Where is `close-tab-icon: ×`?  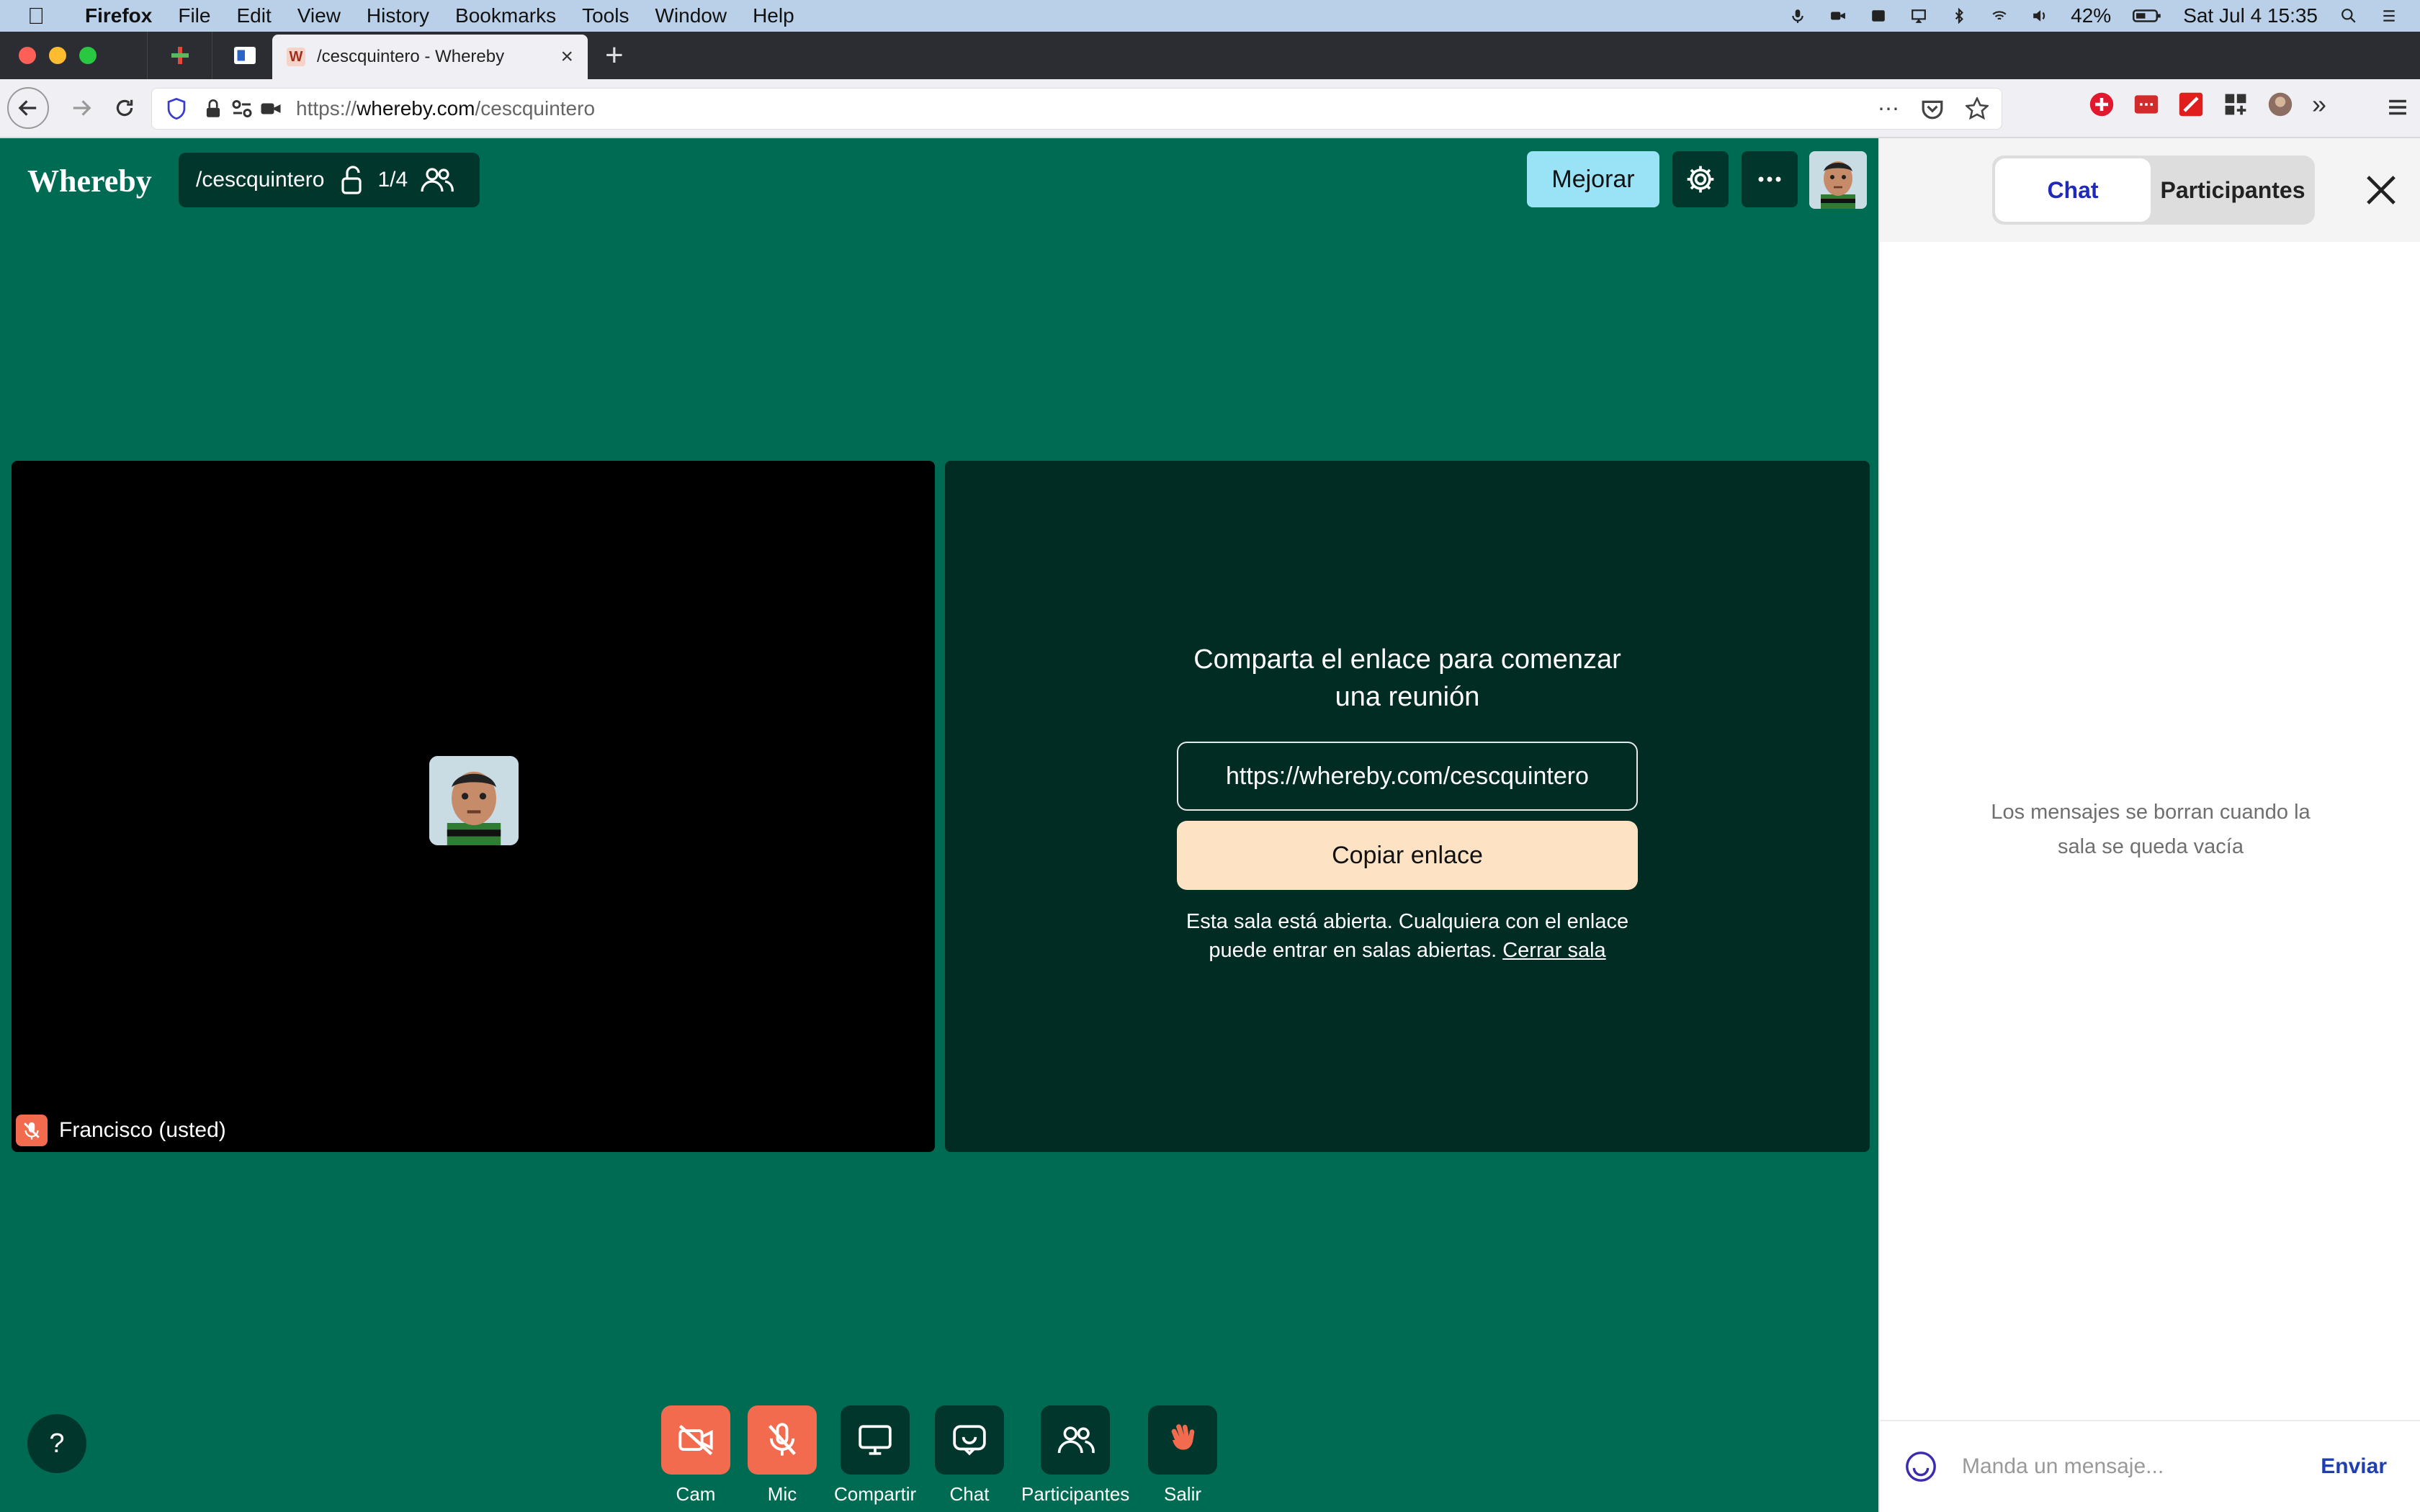 close-tab-icon: × is located at coordinates (566, 57).